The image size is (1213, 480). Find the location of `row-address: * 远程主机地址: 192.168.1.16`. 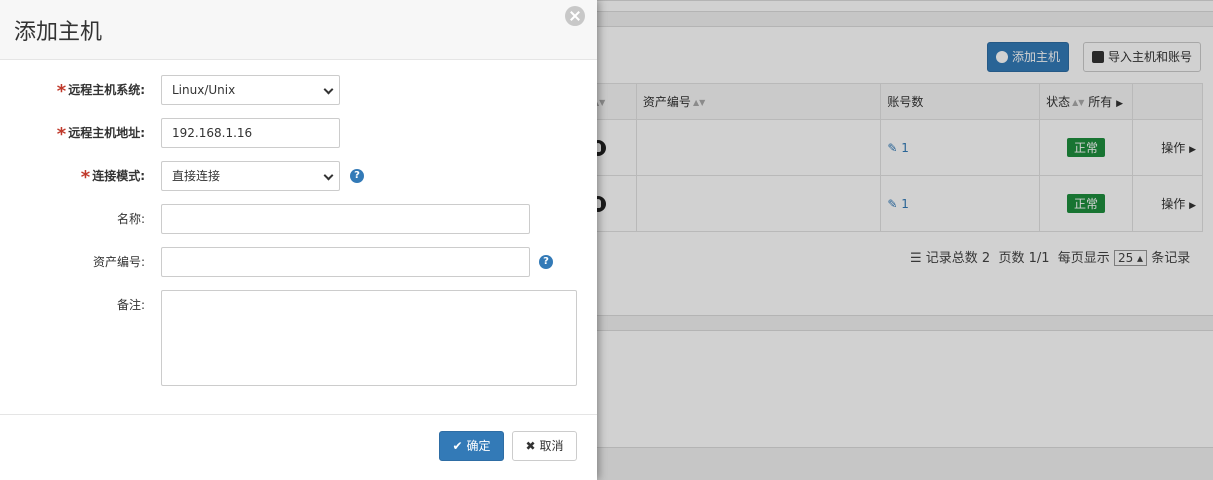

row-address: * 远程主机地址: 192.168.1.16 is located at coordinates (298, 133).